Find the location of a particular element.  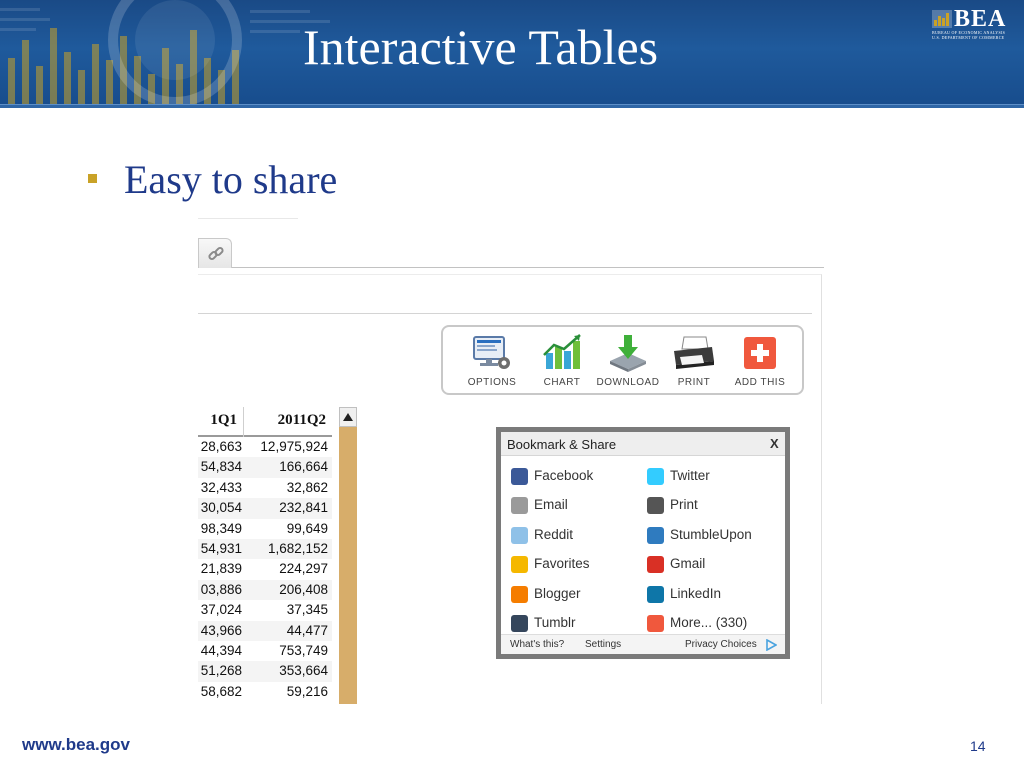

share-item-twitter: Twitter is located at coordinates (717, 477).